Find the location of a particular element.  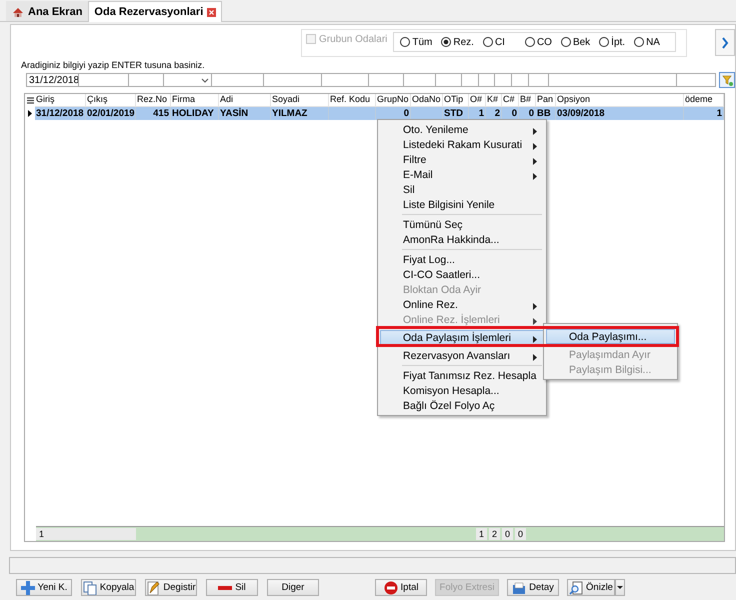

toolbar-button: Önizle is located at coordinates (591, 587).